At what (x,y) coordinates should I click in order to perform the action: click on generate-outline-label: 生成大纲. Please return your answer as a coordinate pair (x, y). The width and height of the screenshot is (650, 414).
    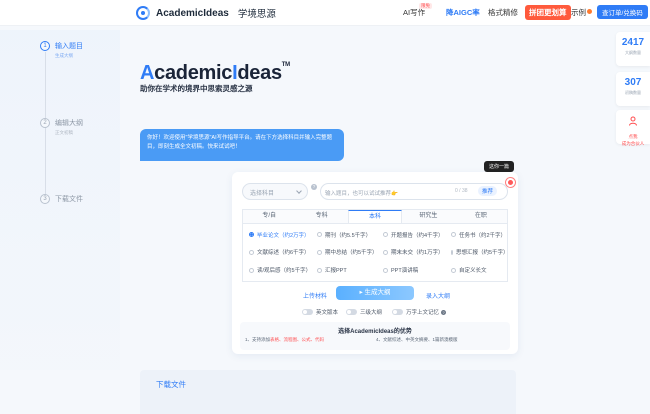
    Looking at the image, I should click on (377, 292).